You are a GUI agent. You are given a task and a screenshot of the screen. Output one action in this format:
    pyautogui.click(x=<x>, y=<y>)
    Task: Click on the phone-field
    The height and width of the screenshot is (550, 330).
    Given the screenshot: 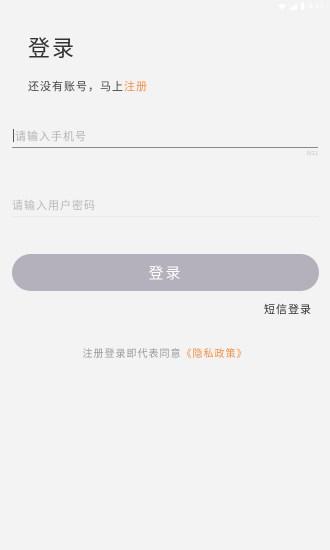 What is the action you would take?
    pyautogui.click(x=165, y=136)
    